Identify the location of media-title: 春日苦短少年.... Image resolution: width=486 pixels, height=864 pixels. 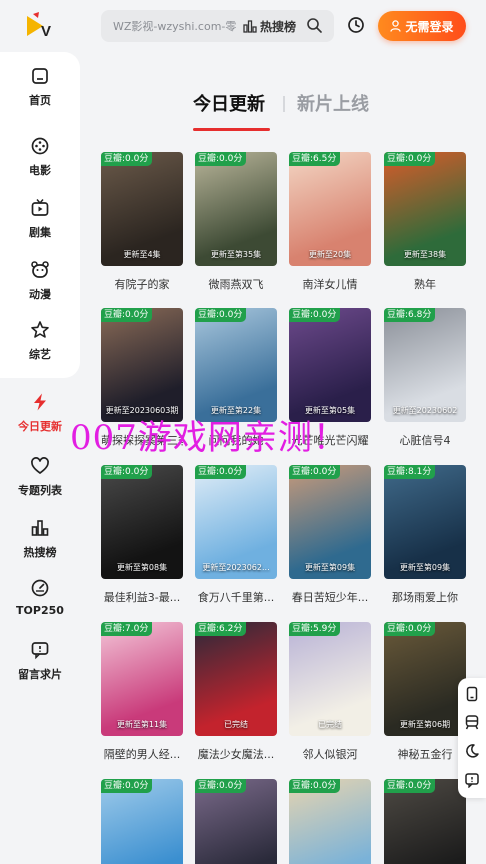
(330, 597).